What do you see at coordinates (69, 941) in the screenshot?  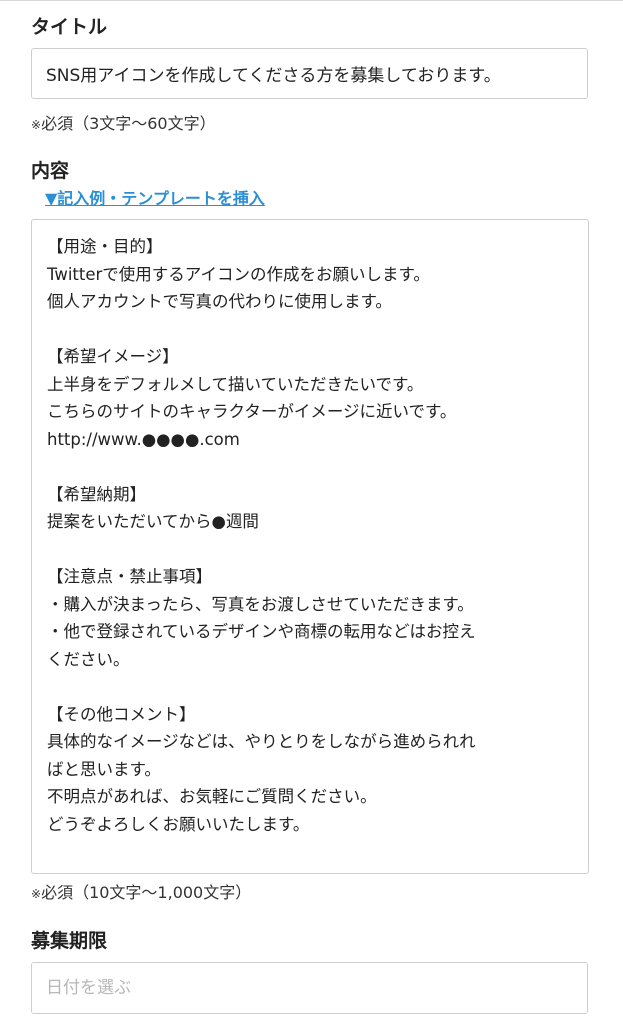 I see `deadline-label: 募集期限` at bounding box center [69, 941].